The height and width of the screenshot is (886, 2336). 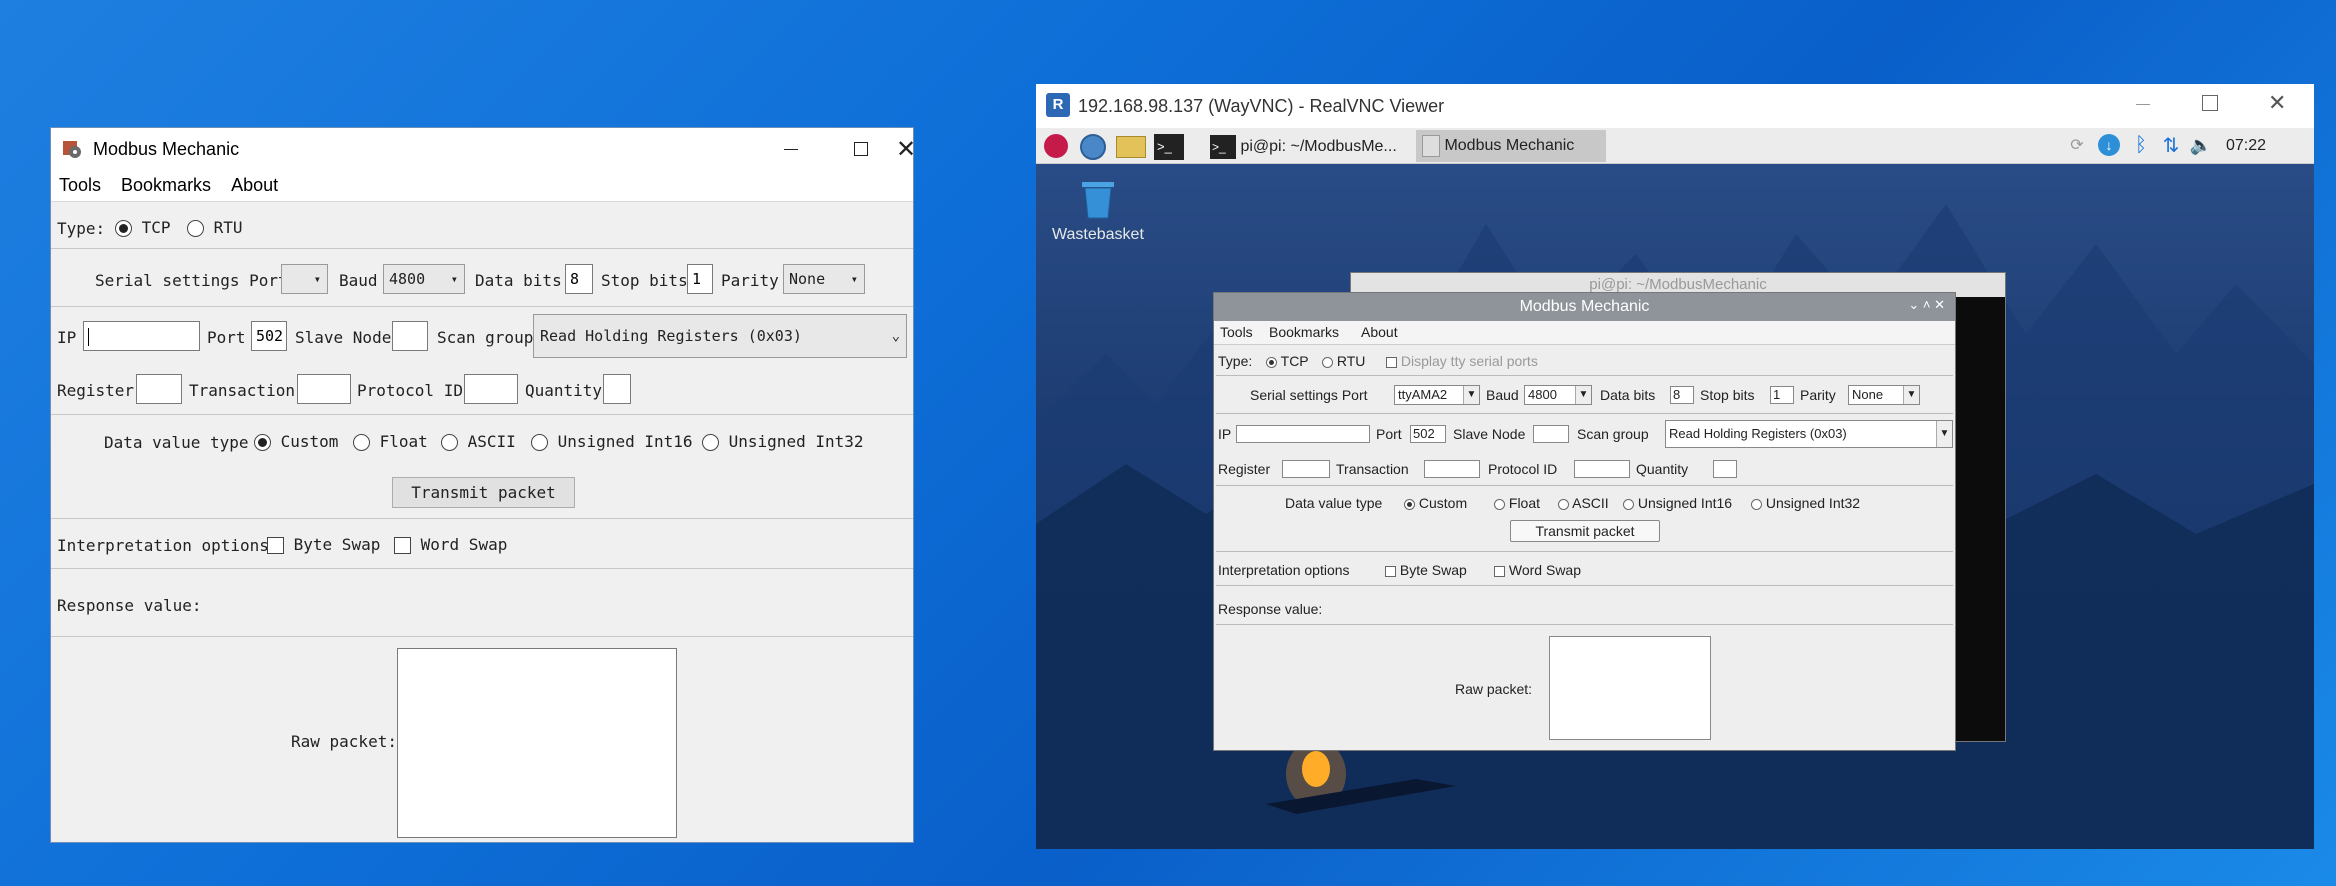 What do you see at coordinates (2141, 145) in the screenshot?
I see `bluetooth-icon: ᛒ` at bounding box center [2141, 145].